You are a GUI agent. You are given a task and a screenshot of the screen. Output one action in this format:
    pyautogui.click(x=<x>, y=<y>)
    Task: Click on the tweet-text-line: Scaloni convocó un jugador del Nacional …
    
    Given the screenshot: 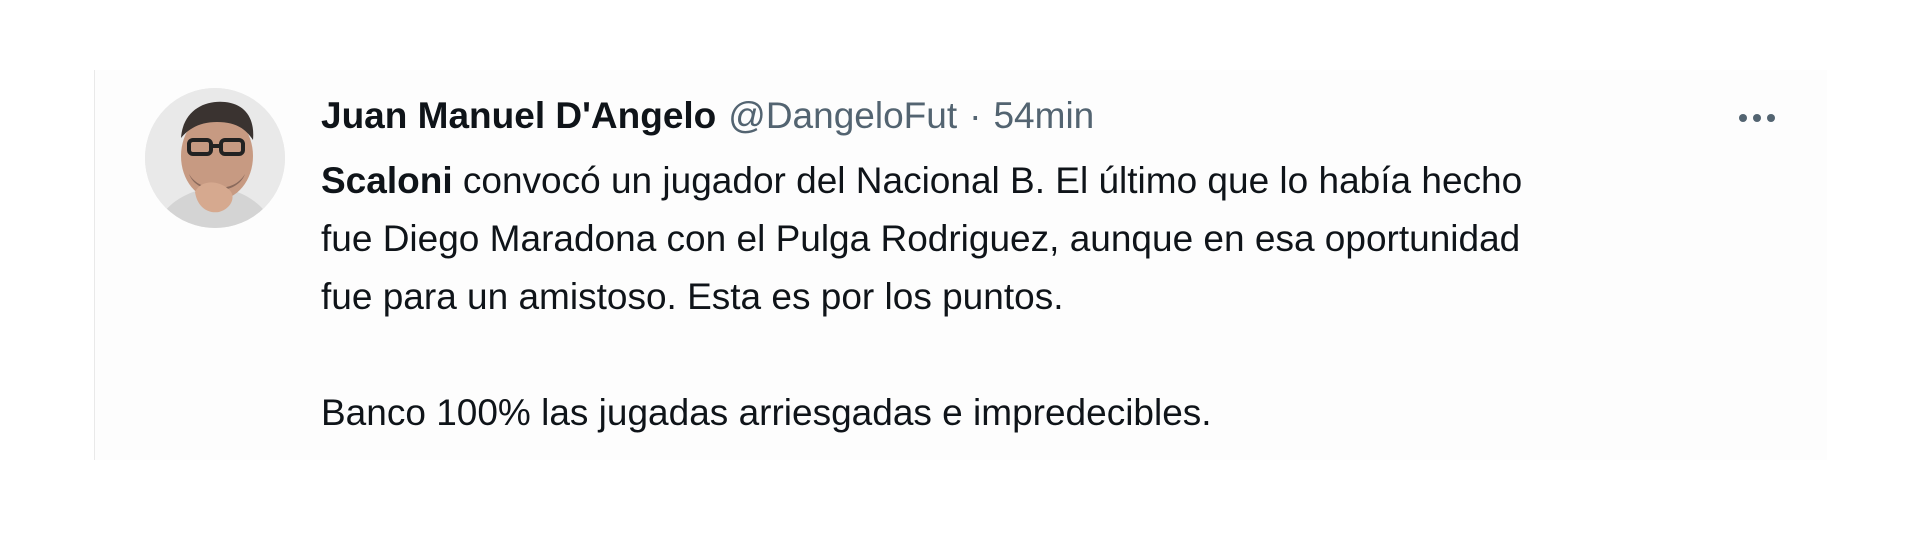 What is the action you would take?
    pyautogui.click(x=1051, y=181)
    